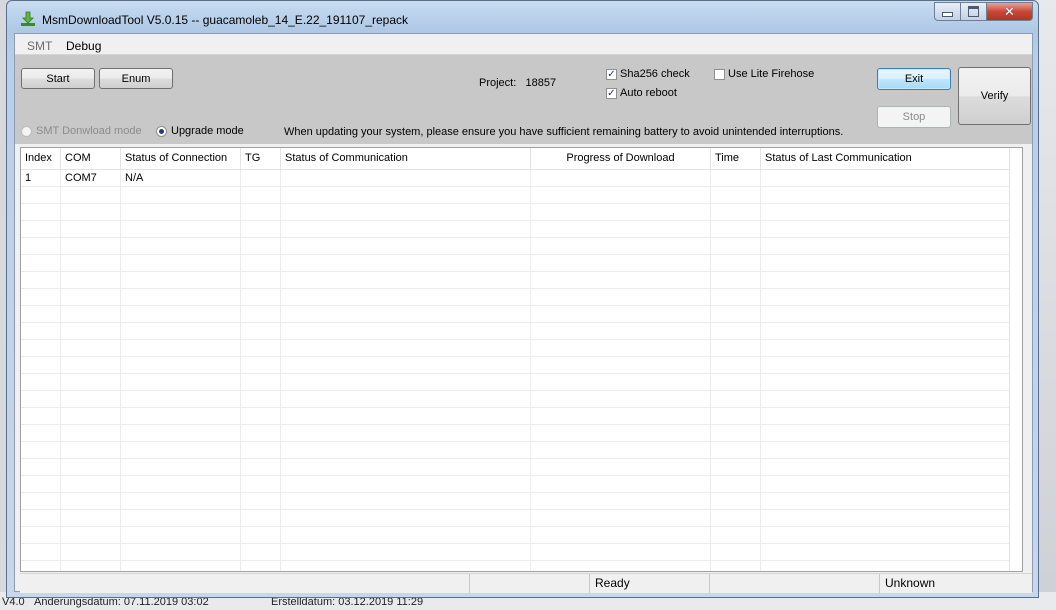 The height and width of the screenshot is (610, 1056). I want to click on project-value: 18857, so click(541, 83).